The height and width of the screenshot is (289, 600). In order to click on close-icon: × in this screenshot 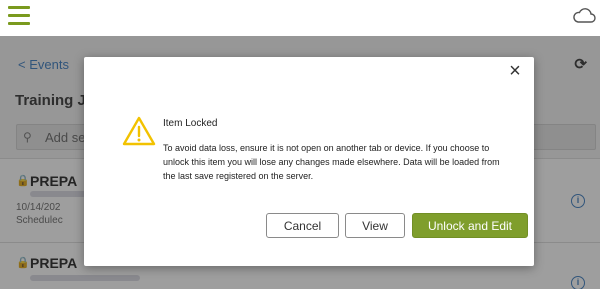, I will do `click(515, 71)`.